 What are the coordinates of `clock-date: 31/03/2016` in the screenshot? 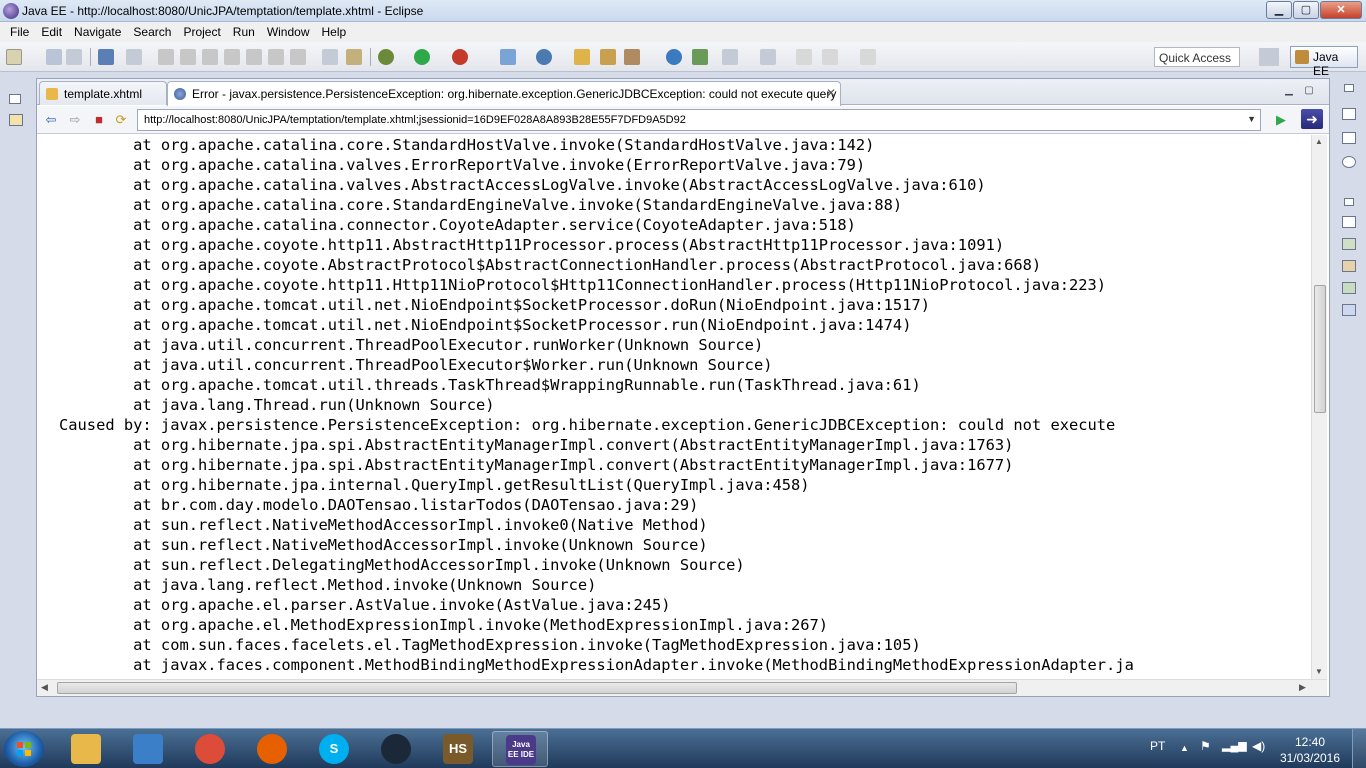 It's located at (1310, 758).